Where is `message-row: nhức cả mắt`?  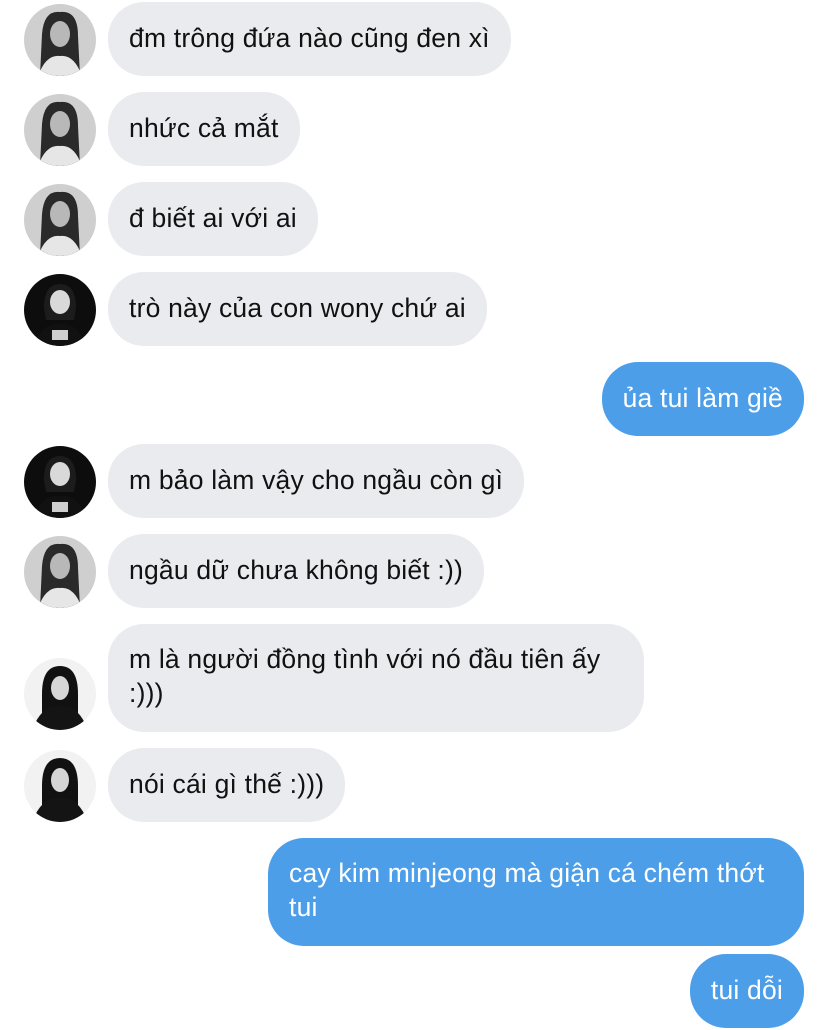 message-row: nhức cả mắt is located at coordinates (414, 129).